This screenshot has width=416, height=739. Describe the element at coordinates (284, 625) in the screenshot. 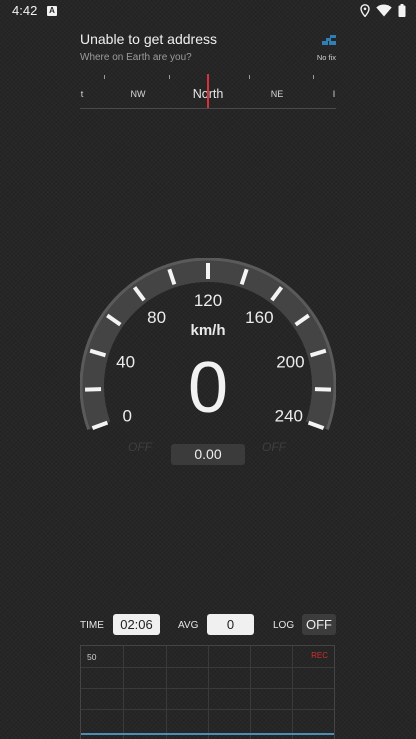

I see `log-label: LOG` at that location.